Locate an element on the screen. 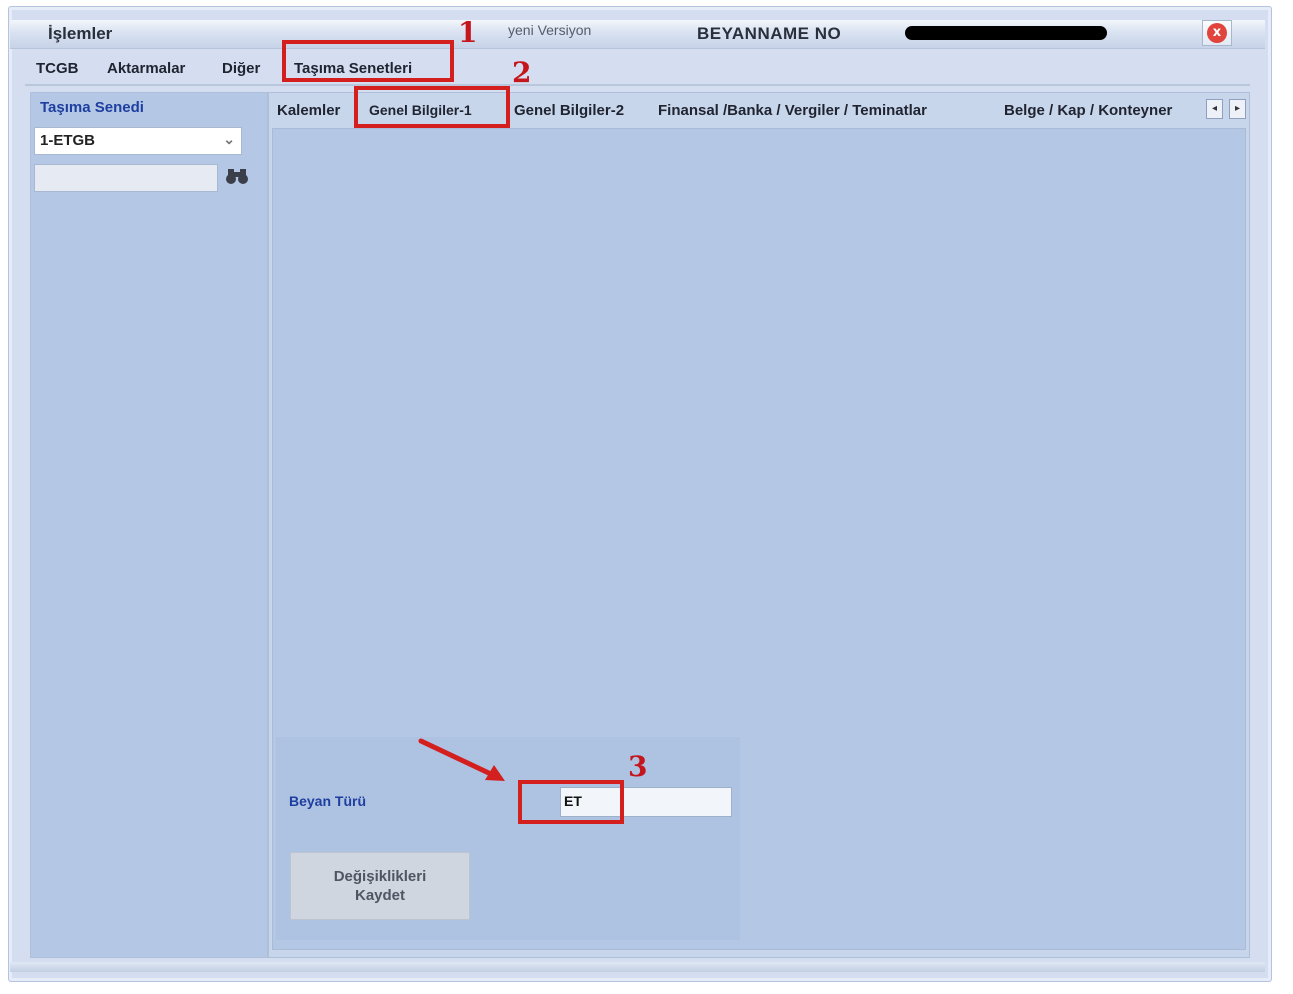  declaration-no-label: BEYANNAME NO is located at coordinates (769, 33).